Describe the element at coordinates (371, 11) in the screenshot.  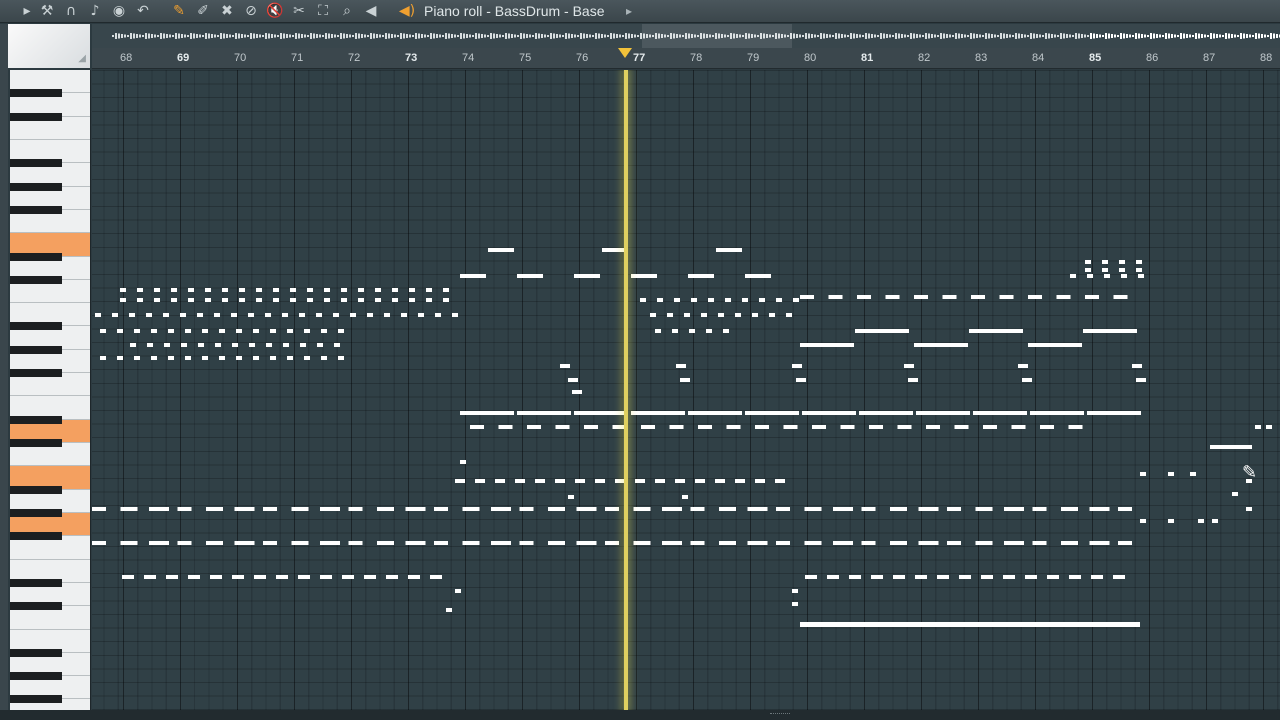
I see `playback-icon: ◀` at that location.